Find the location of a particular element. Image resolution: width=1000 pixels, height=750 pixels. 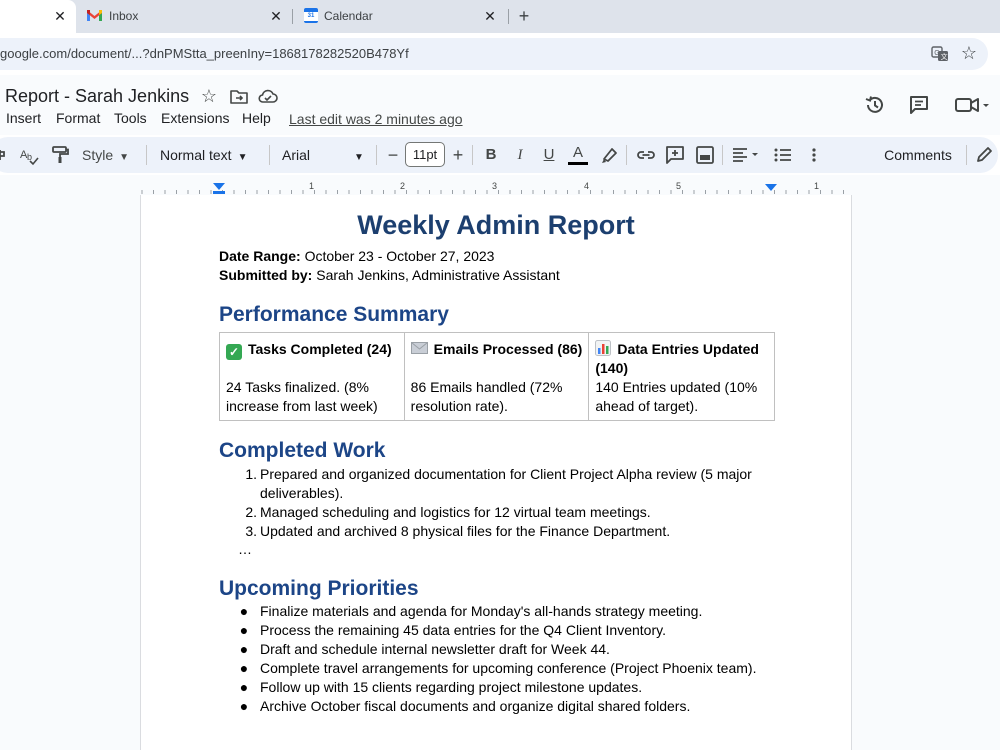

summary-cell-title: Tasks Completed (24) is located at coordinates (320, 349).